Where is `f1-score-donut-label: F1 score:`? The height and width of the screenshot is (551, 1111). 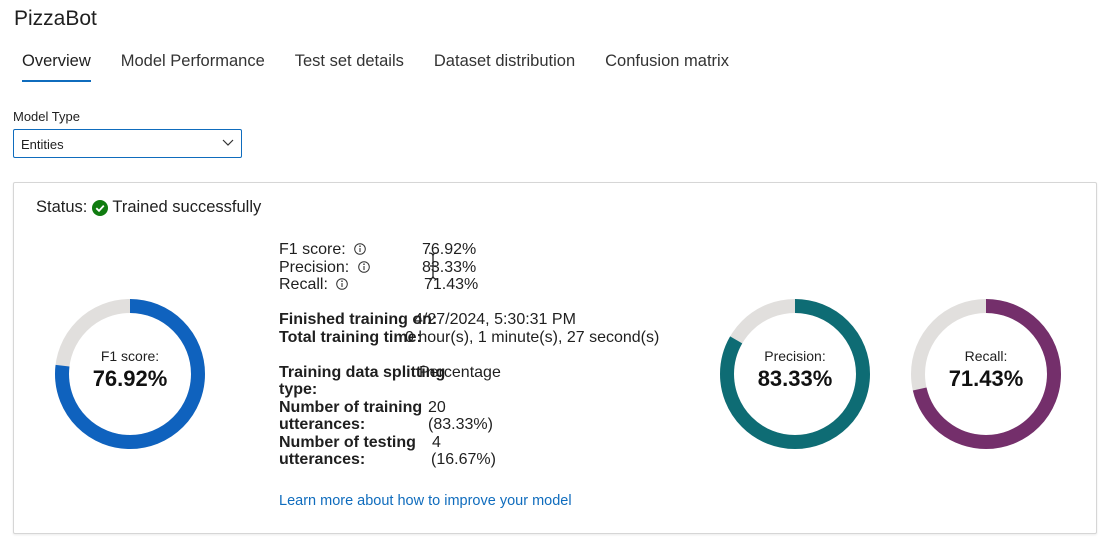 f1-score-donut-label: F1 score: is located at coordinates (130, 356).